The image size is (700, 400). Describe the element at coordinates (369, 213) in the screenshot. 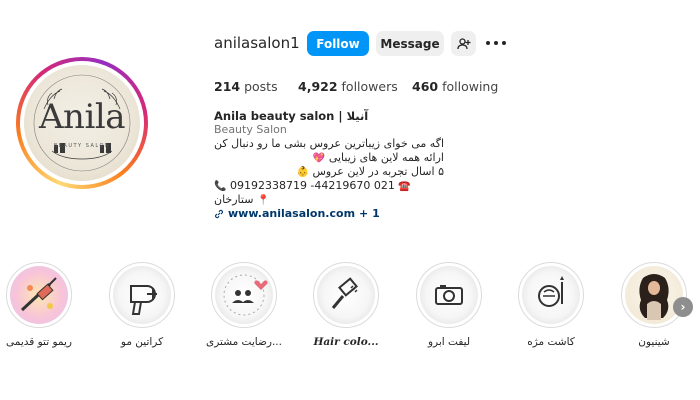

I see `bio-link-more: + 1` at that location.